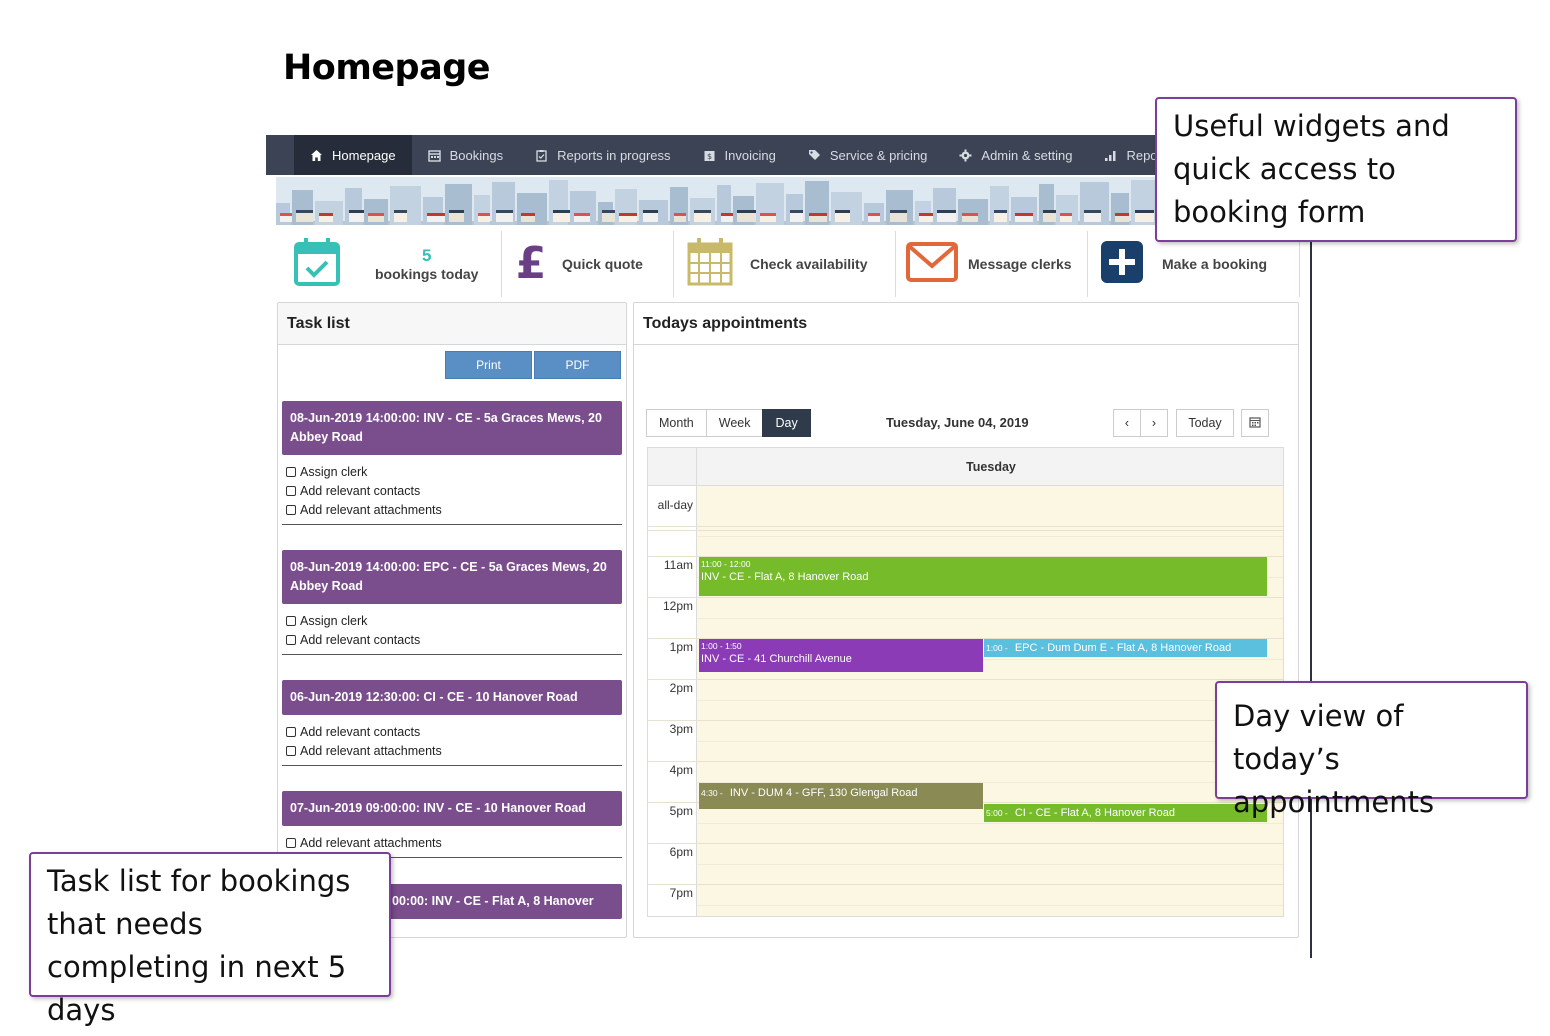  Describe the element at coordinates (710, 264) in the screenshot. I see `calendar-grid-icon` at that location.